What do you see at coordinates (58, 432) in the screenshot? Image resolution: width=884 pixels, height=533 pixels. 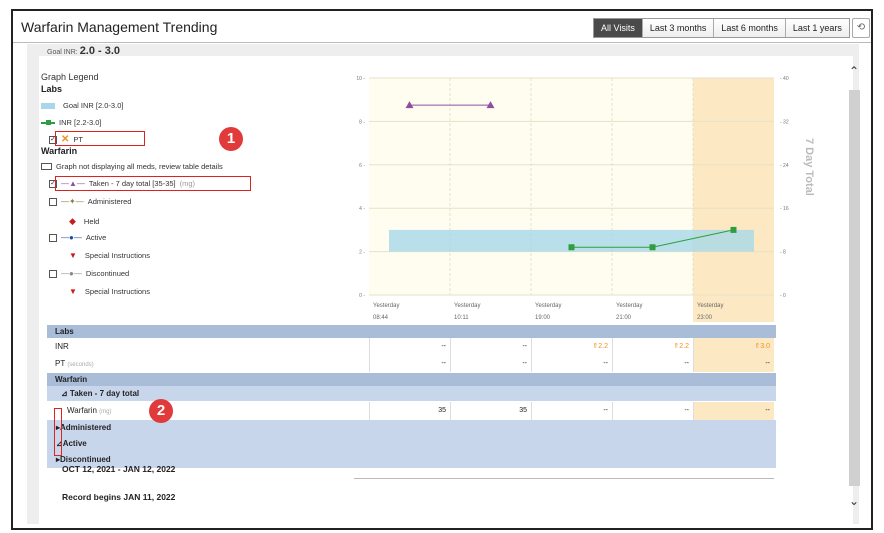 I see `annotation-box-expanders` at bounding box center [58, 432].